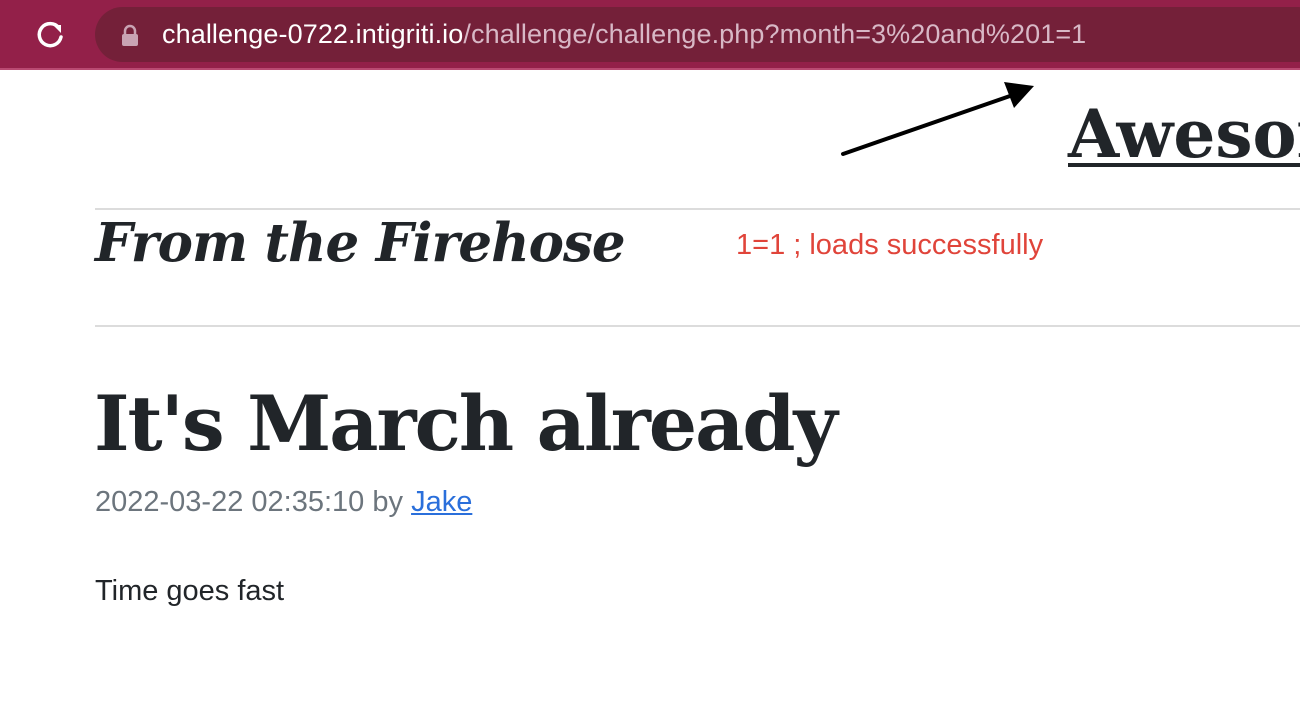 The width and height of the screenshot is (1300, 720). Describe the element at coordinates (466, 423) in the screenshot. I see `post-title: It's March already` at that location.